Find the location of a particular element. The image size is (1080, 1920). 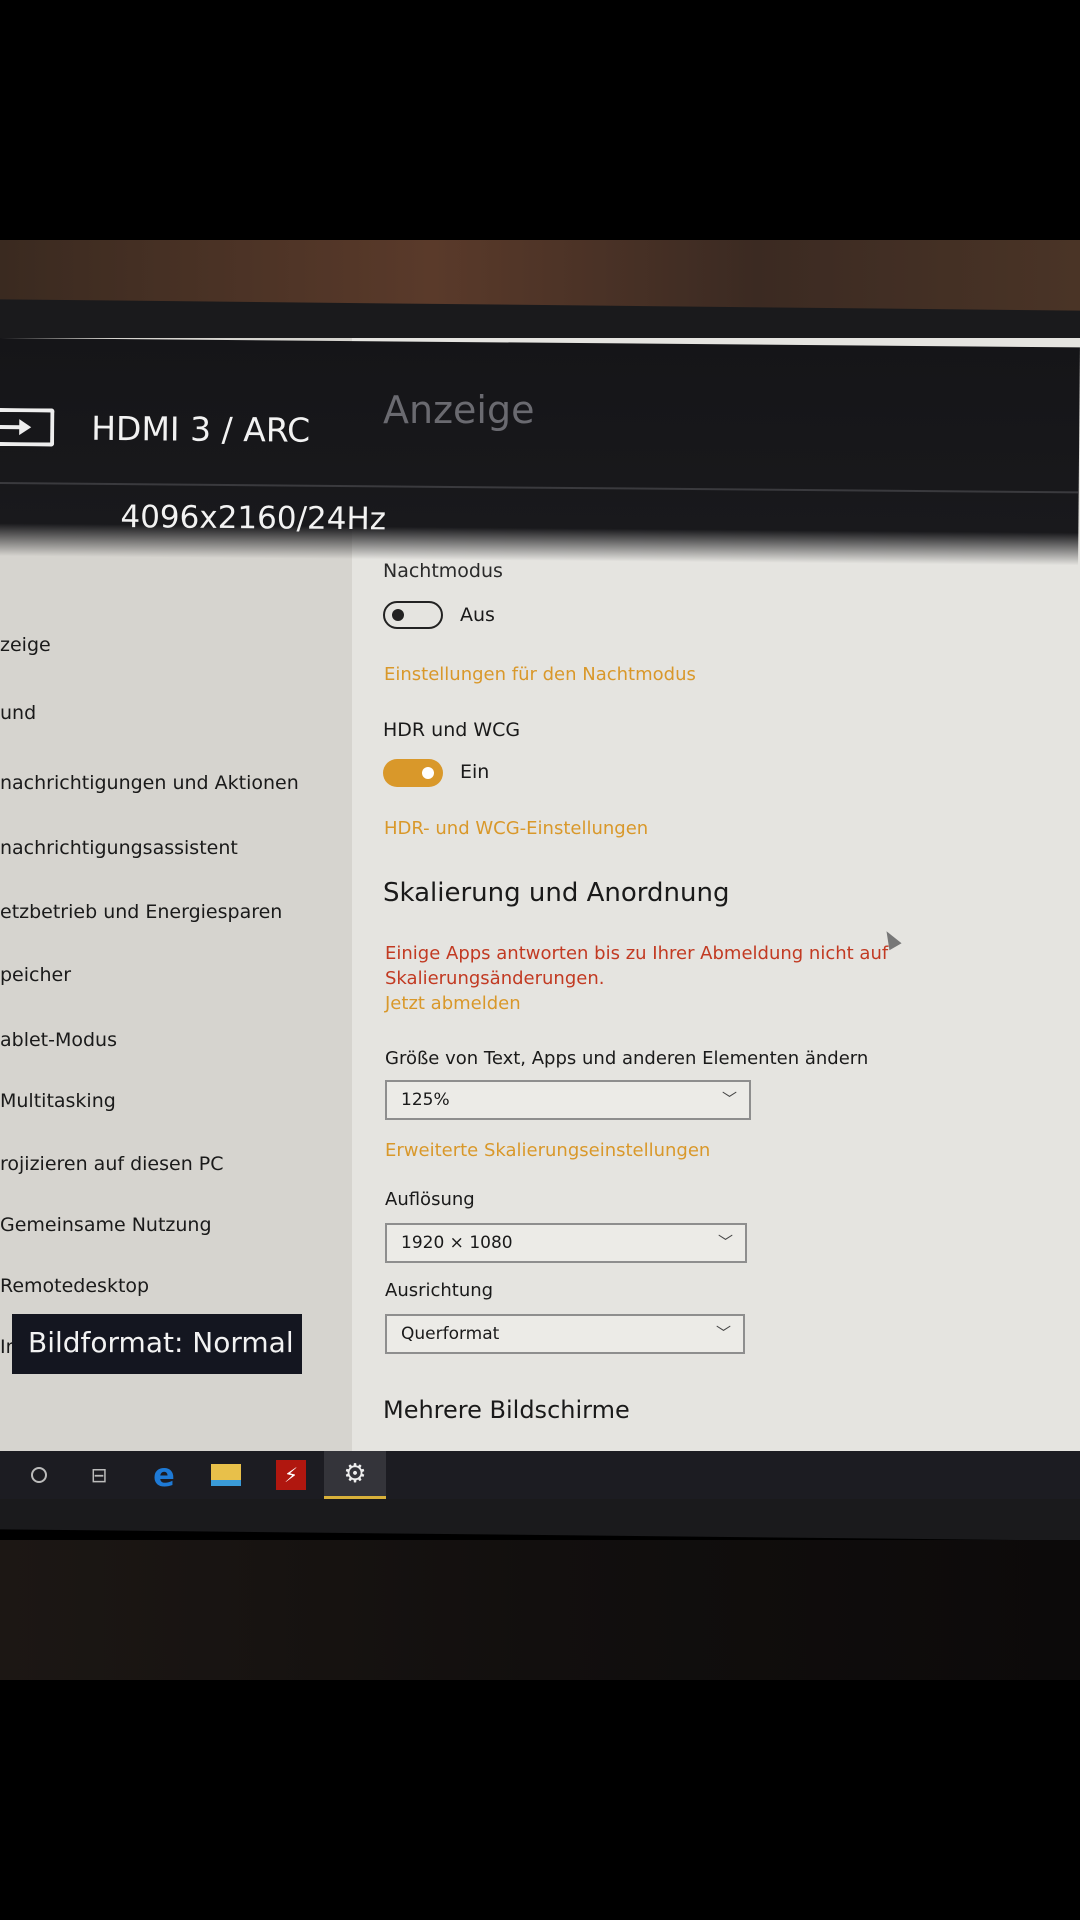

task-view-icon: ⊟ is located at coordinates (99, 1475).